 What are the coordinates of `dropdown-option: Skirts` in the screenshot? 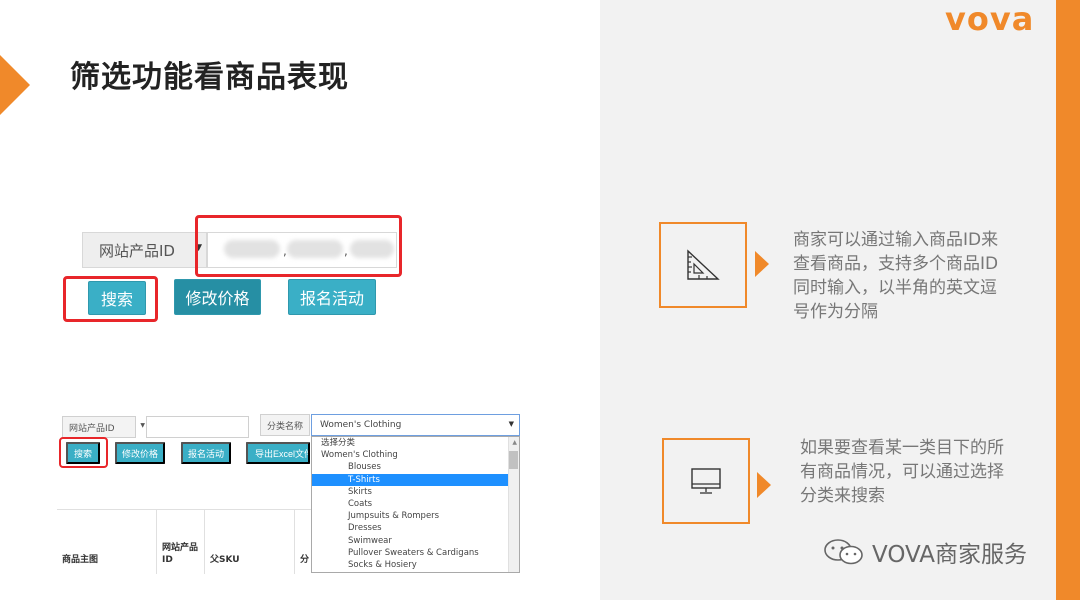 It's located at (410, 492).